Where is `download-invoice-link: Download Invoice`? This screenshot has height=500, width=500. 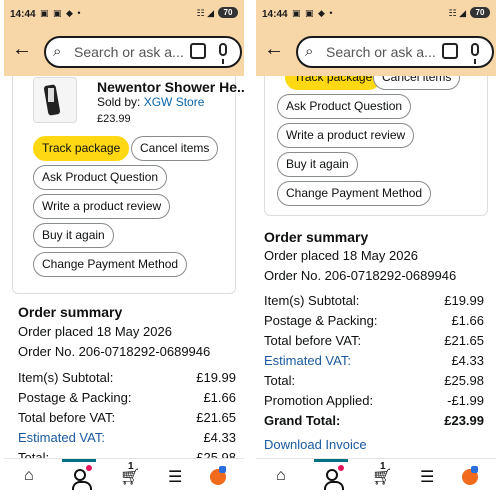 download-invoice-link: Download Invoice is located at coordinates (315, 444).